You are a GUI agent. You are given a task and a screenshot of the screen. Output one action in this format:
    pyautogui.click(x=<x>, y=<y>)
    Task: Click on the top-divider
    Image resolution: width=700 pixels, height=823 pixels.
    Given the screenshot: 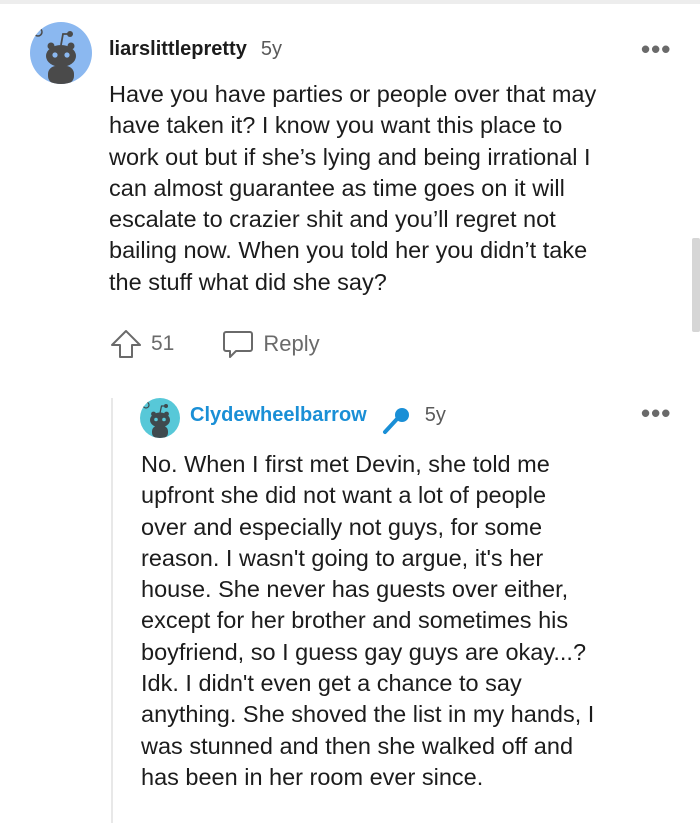 What is the action you would take?
    pyautogui.click(x=350, y=2)
    